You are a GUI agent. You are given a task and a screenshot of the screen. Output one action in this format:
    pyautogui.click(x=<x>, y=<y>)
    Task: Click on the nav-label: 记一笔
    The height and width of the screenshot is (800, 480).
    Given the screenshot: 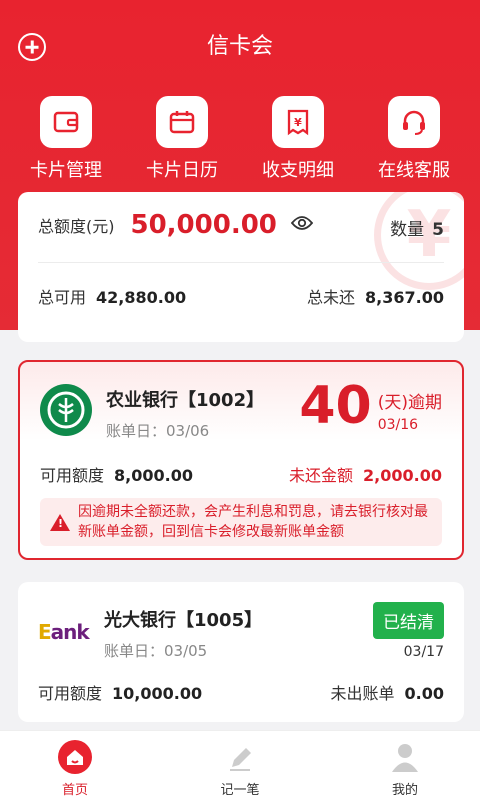 What is the action you would take?
    pyautogui.click(x=240, y=790)
    